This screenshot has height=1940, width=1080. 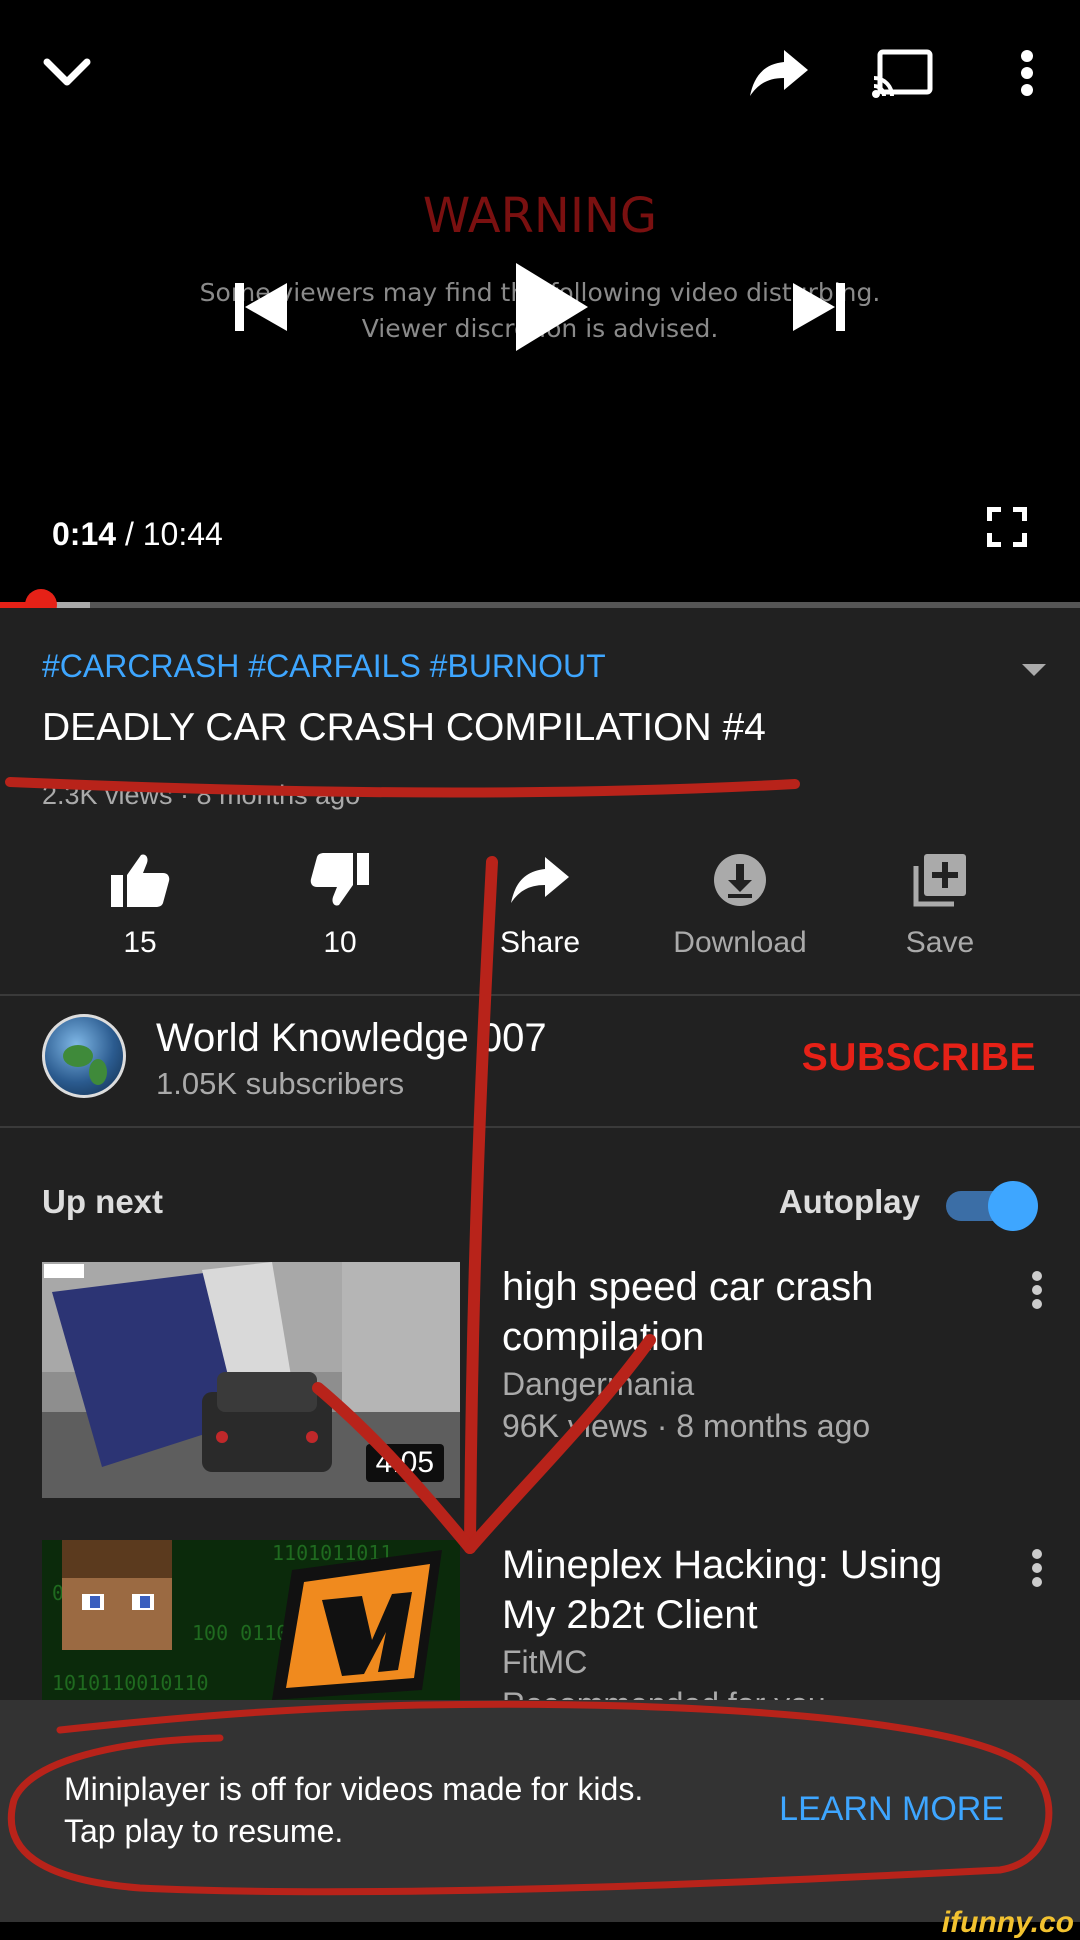 What do you see at coordinates (404, 1463) in the screenshot?
I see `video-duration: 4:05` at bounding box center [404, 1463].